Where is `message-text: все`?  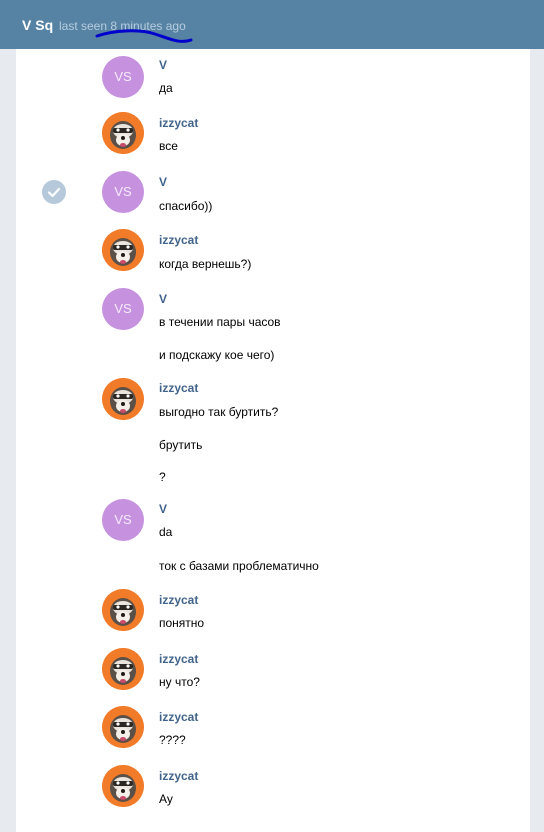
message-text: все is located at coordinates (168, 146).